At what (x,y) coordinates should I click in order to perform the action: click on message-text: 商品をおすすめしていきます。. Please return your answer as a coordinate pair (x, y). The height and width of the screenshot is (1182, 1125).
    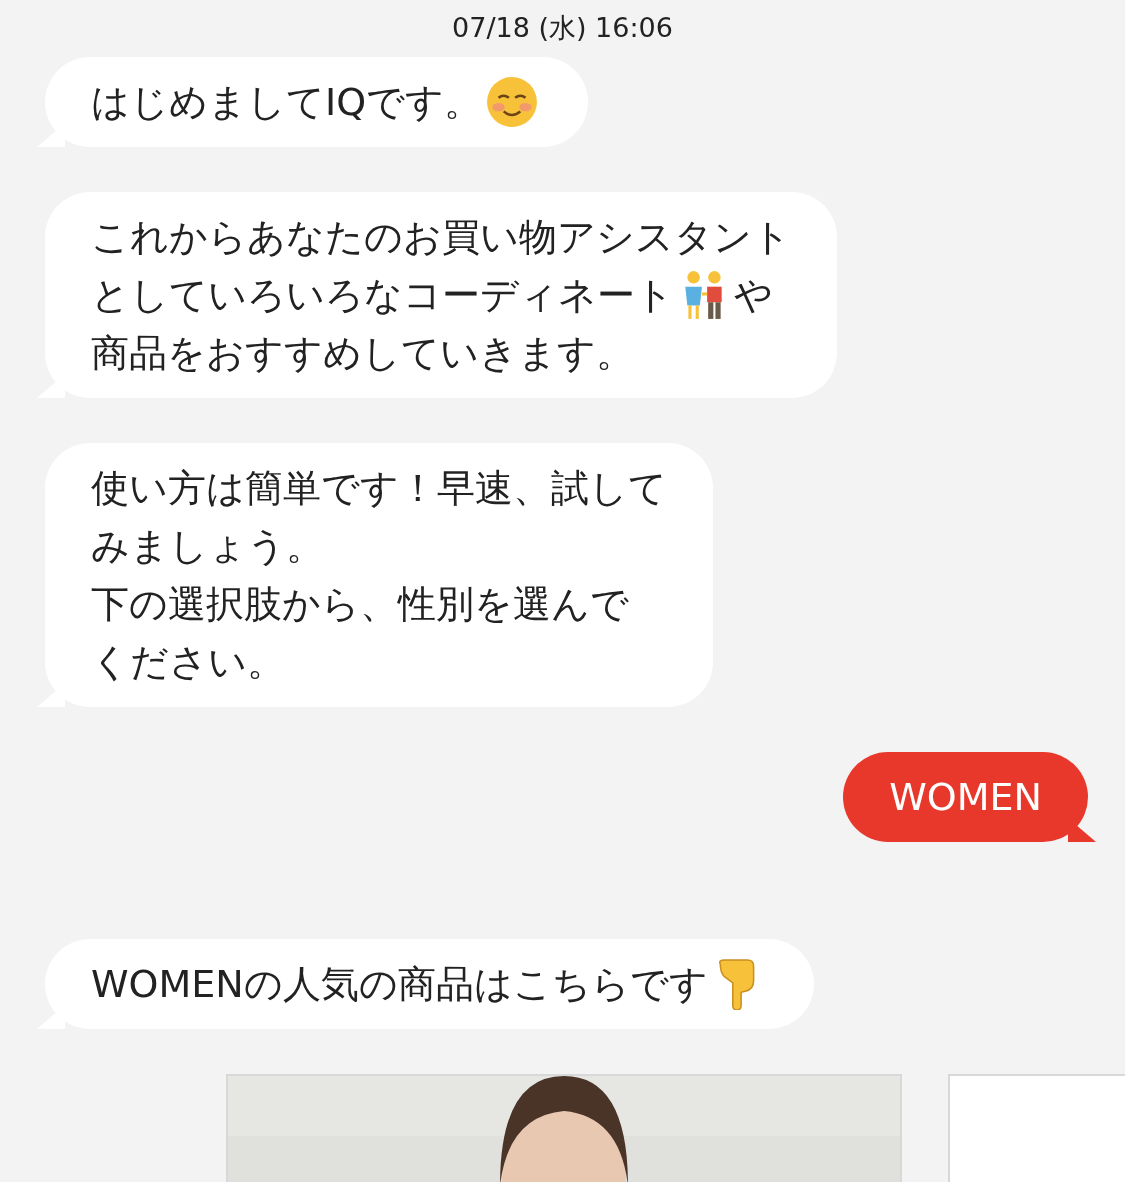
    Looking at the image, I should click on (362, 353).